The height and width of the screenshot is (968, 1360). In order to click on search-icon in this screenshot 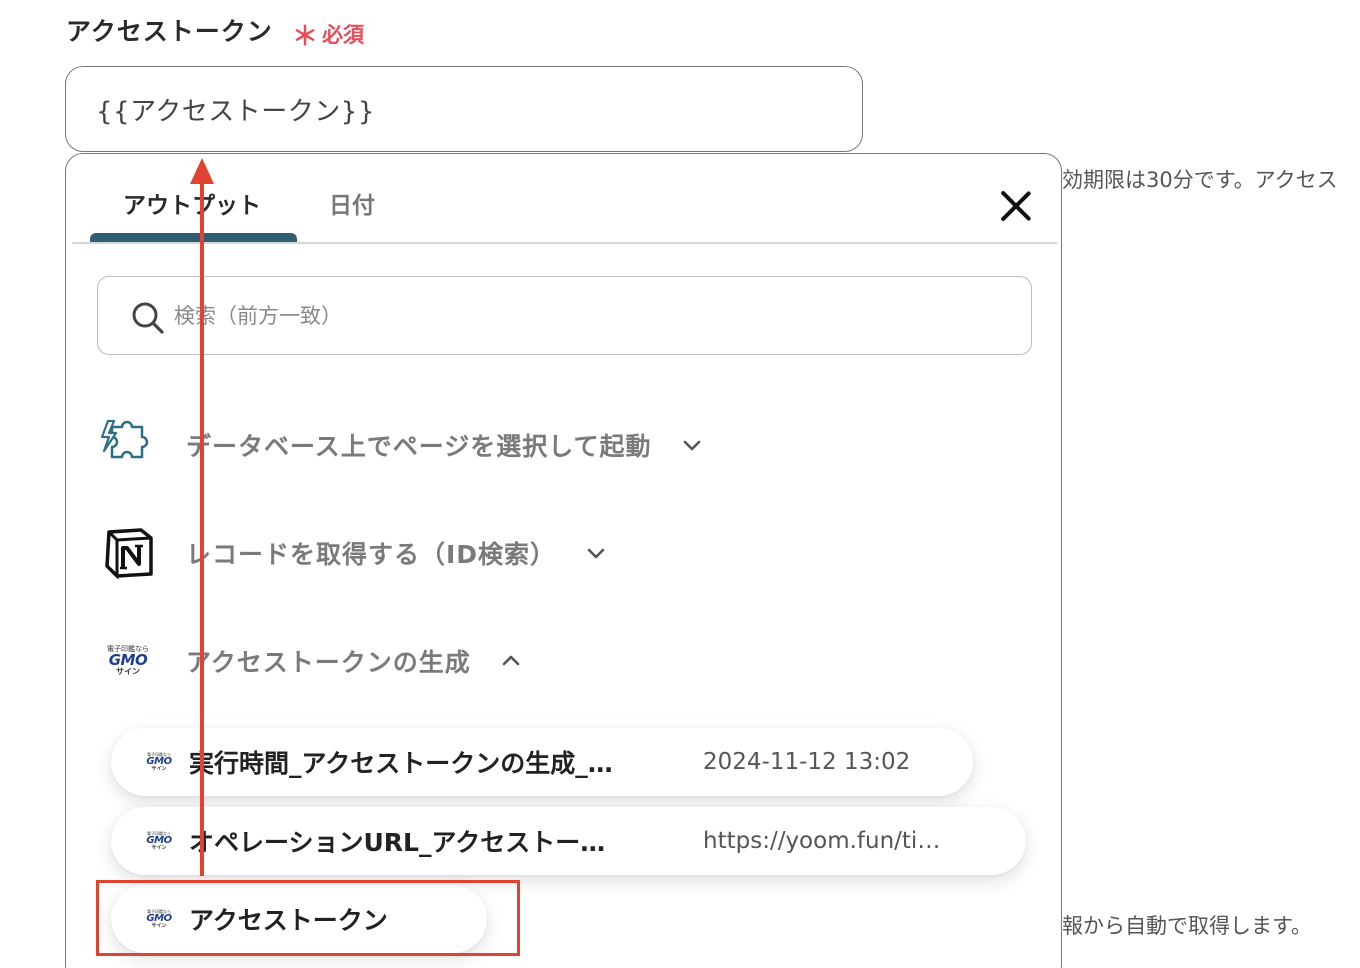, I will do `click(148, 318)`.